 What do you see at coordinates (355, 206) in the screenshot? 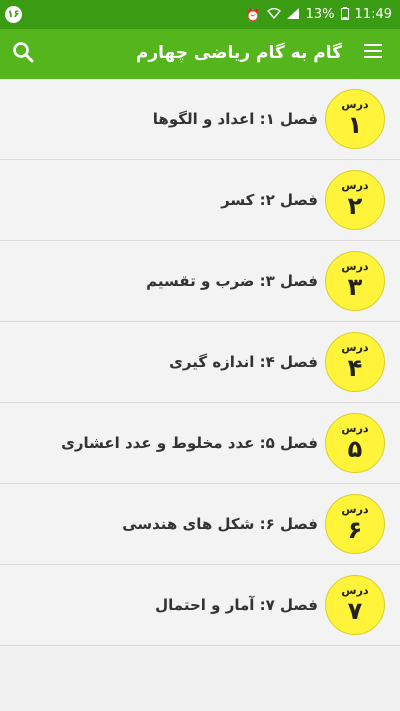
I see `lesson-number: ۲` at bounding box center [355, 206].